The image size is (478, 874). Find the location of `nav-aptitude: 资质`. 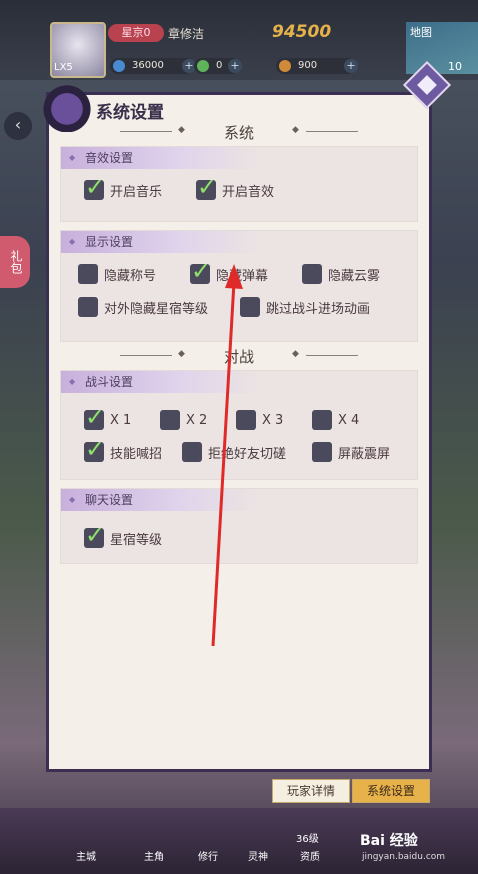

nav-aptitude: 资质 is located at coordinates (310, 855).